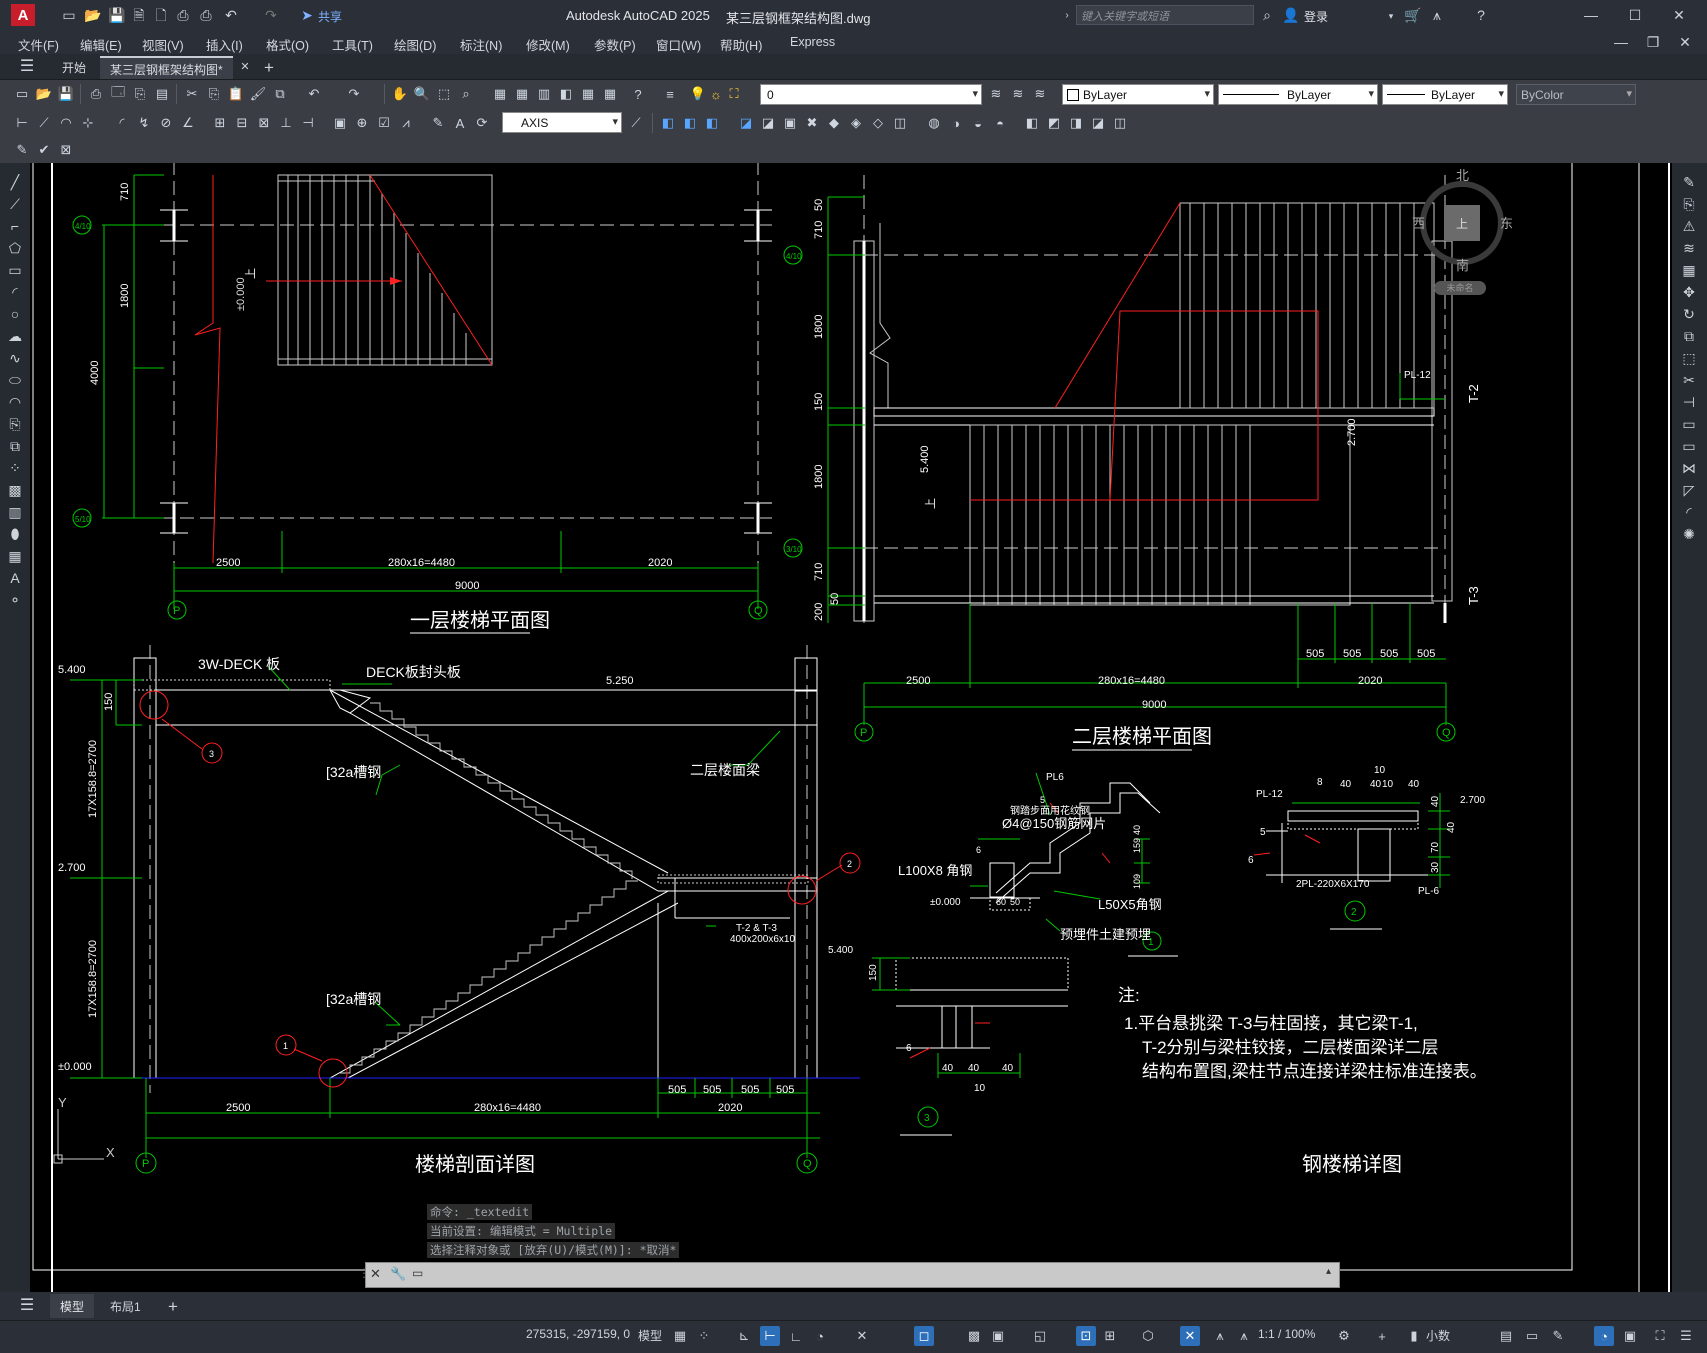 Image resolution: width=1707 pixels, height=1353 pixels. I want to click on solid-cyl-icon: ◆, so click(834, 123).